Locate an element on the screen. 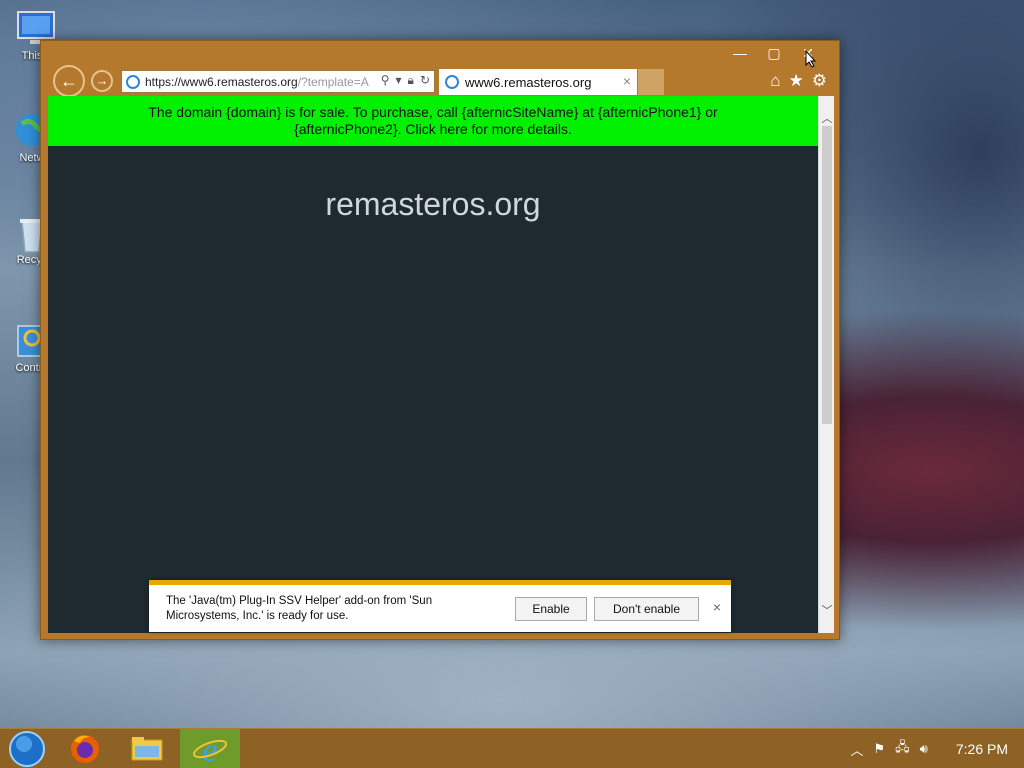 This screenshot has width=1024, height=768. browser-toolbar: ⌂ ★ ⚙ is located at coordinates (798, 81).